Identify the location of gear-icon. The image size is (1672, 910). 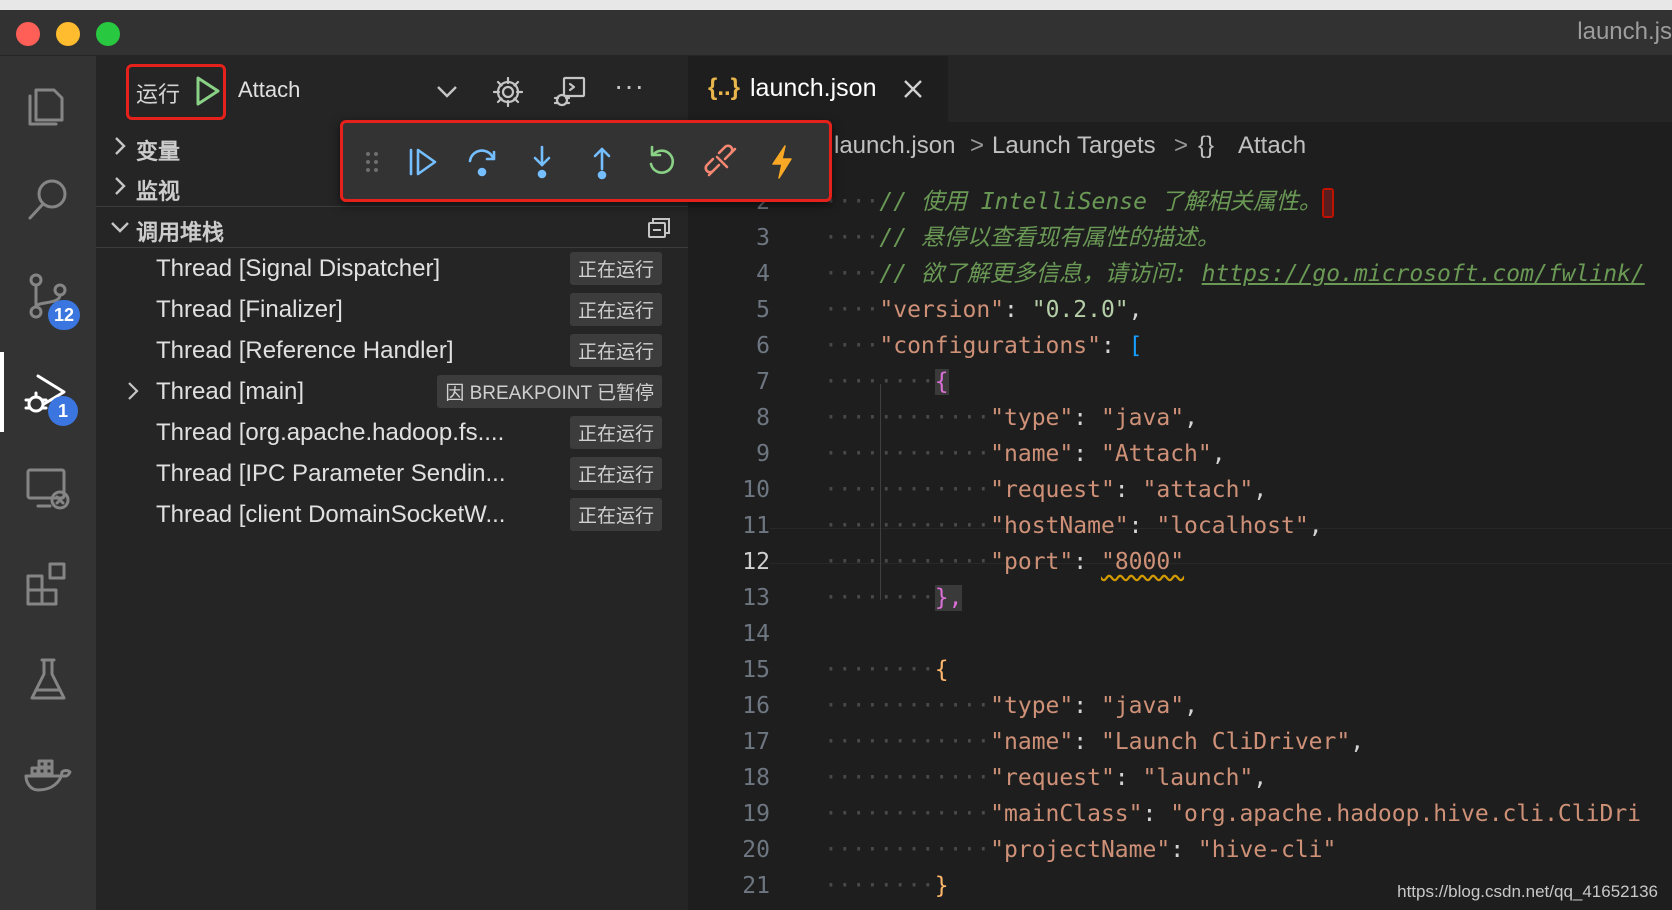
(508, 92).